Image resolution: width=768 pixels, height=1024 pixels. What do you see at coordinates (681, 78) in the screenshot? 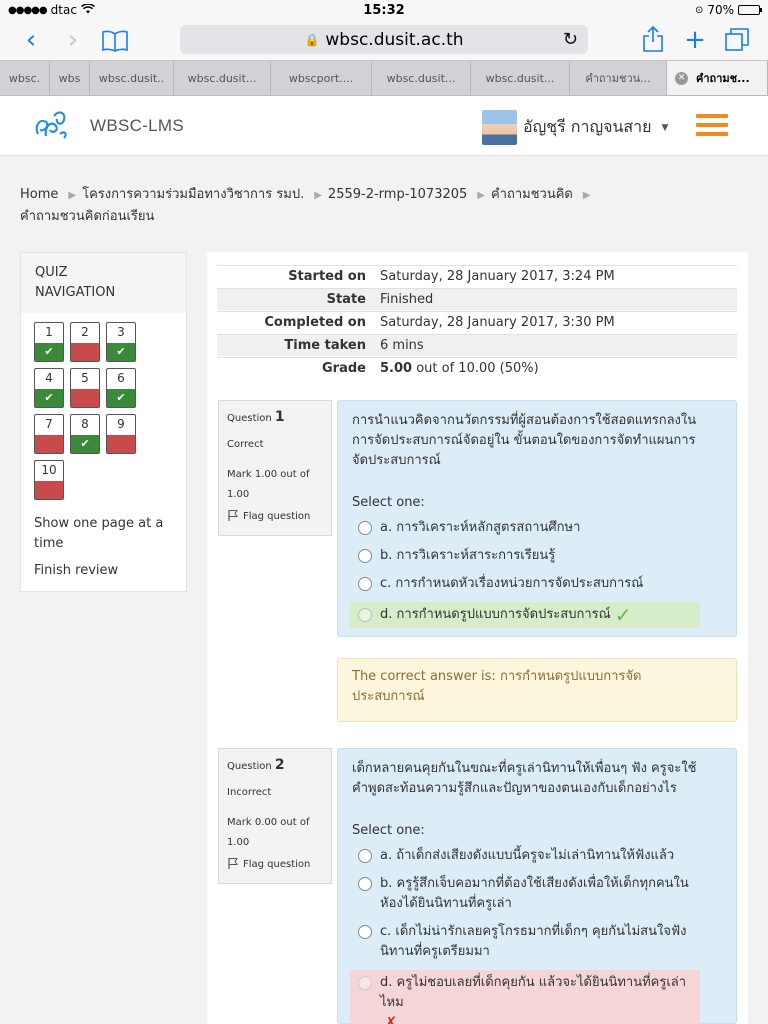
I see `close-tab-icon: ✕` at bounding box center [681, 78].